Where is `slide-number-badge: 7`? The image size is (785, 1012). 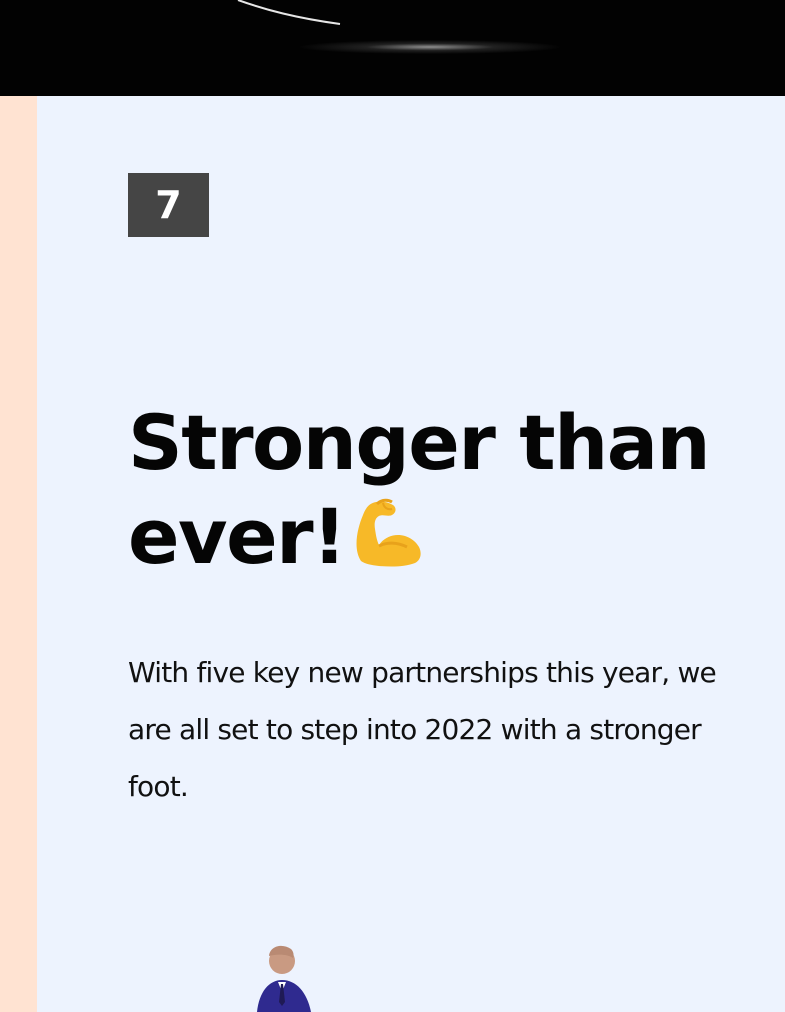 slide-number-badge: 7 is located at coordinates (168, 205).